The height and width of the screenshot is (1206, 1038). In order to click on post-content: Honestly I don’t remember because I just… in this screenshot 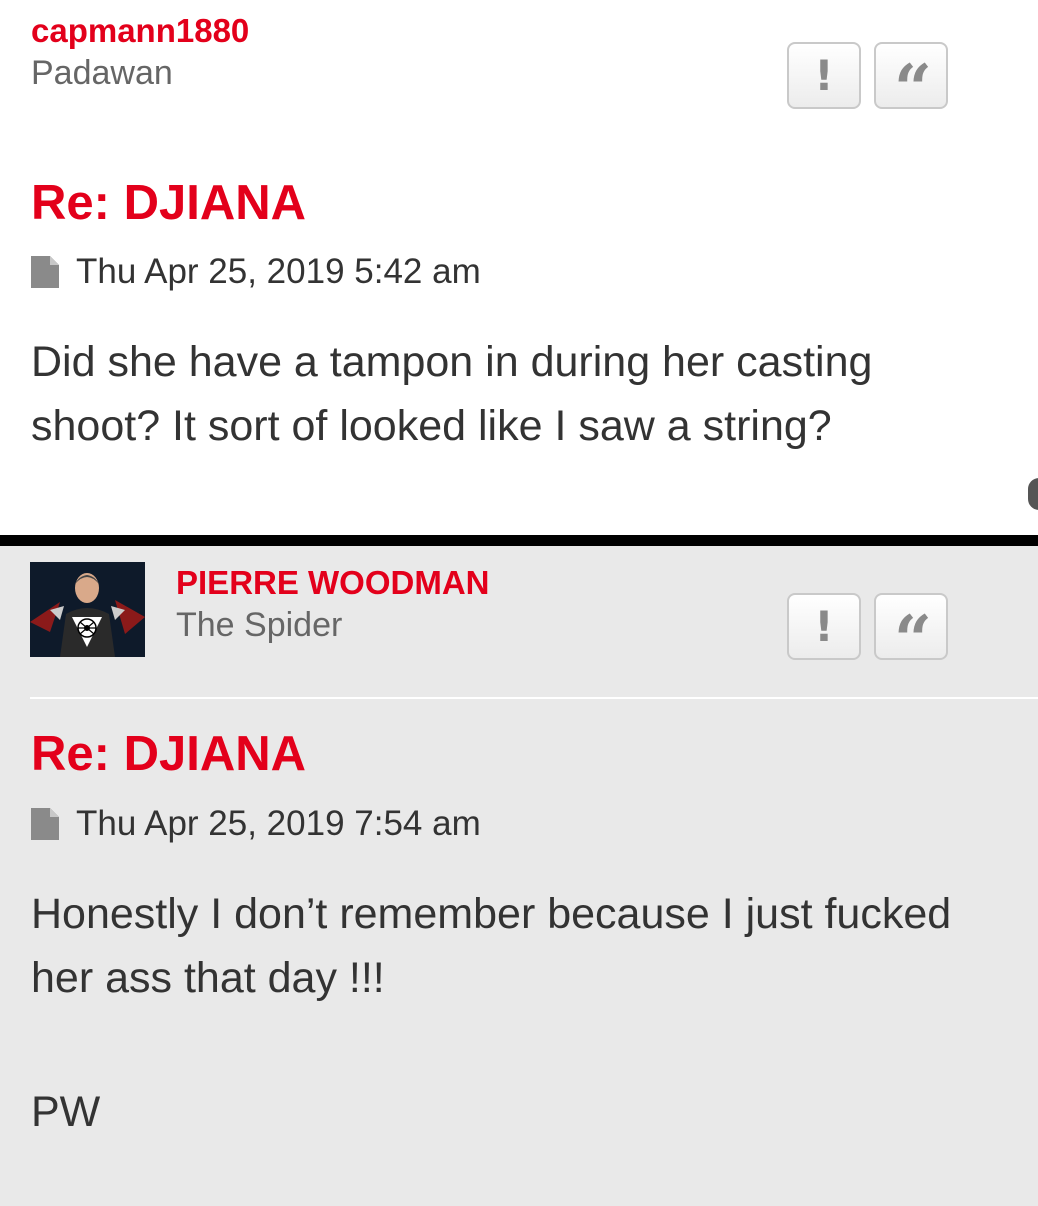, I will do `click(529, 946)`.